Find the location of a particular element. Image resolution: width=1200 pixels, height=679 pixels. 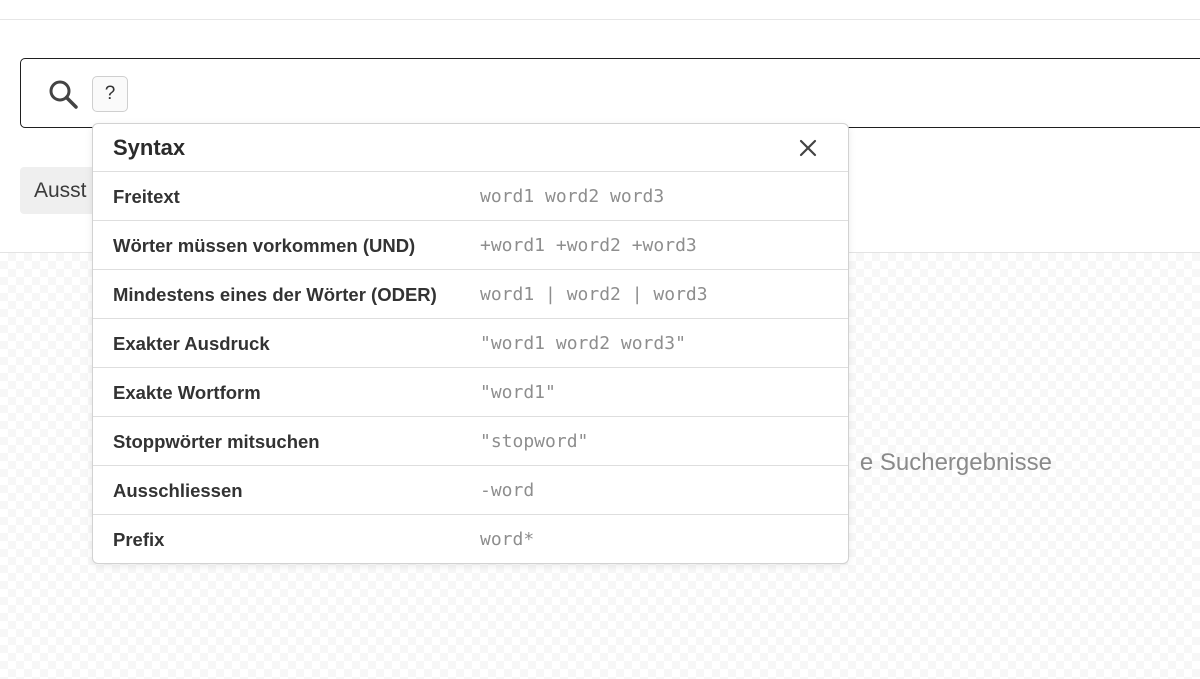

syntax-row-label: Wörter müssen vorkommen (UND) is located at coordinates (264, 245).